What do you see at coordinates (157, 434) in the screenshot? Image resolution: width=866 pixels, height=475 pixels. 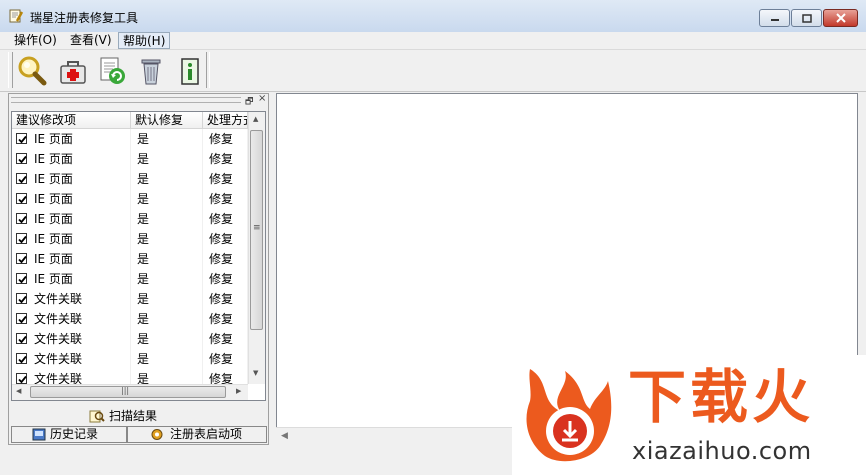 I see `startup-gear-icon` at bounding box center [157, 434].